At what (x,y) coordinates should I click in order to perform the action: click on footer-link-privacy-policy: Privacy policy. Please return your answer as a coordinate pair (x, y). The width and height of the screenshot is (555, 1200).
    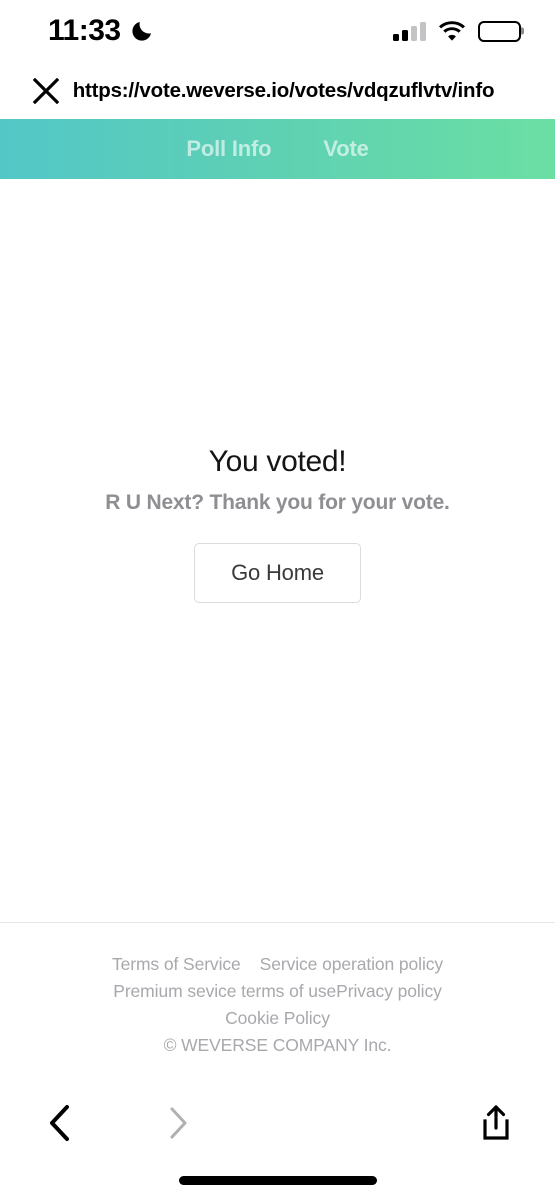
    Looking at the image, I should click on (389, 991).